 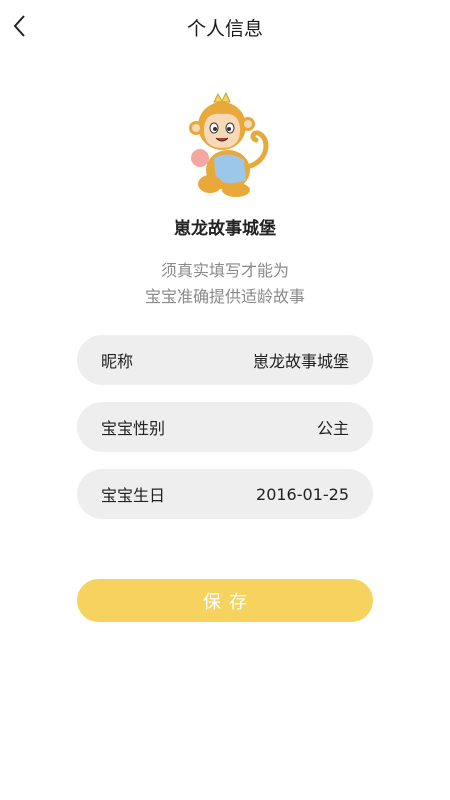 What do you see at coordinates (225, 494) in the screenshot?
I see `birthday-field: 宝宝生日 2016-01-25` at bounding box center [225, 494].